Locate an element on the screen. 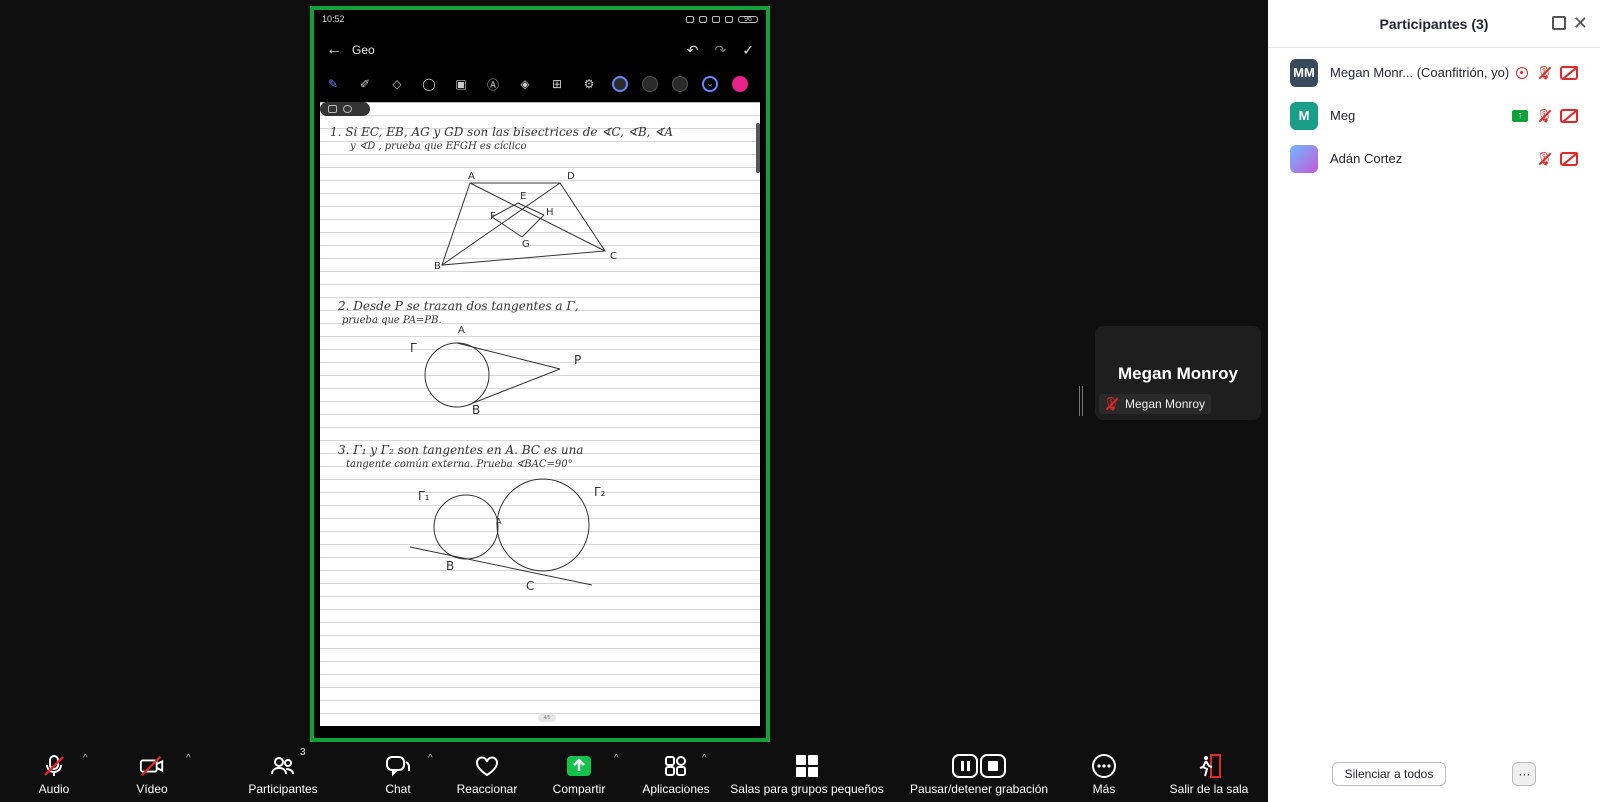 The width and height of the screenshot is (1600, 802). participant-video-tile: Megan Monroy 🎙 Megan Monroy is located at coordinates (1178, 373).